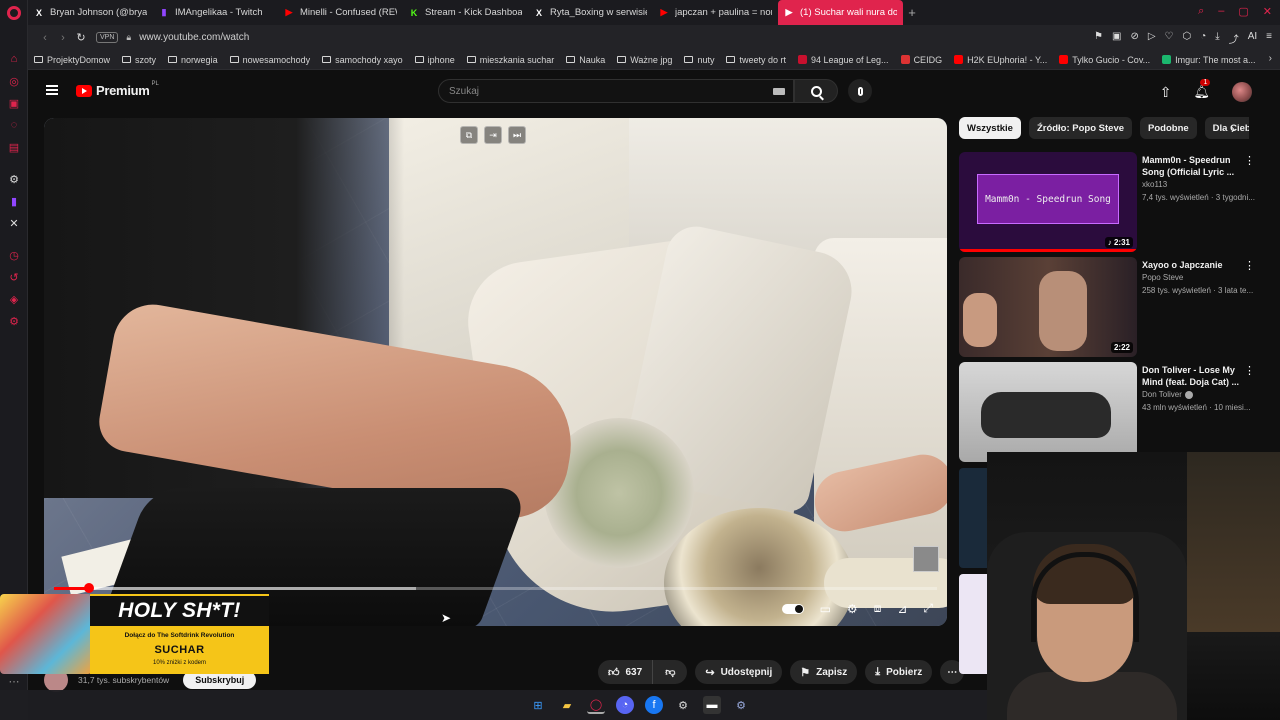  I want to click on twitch-icon: ▮, so click(14, 201).